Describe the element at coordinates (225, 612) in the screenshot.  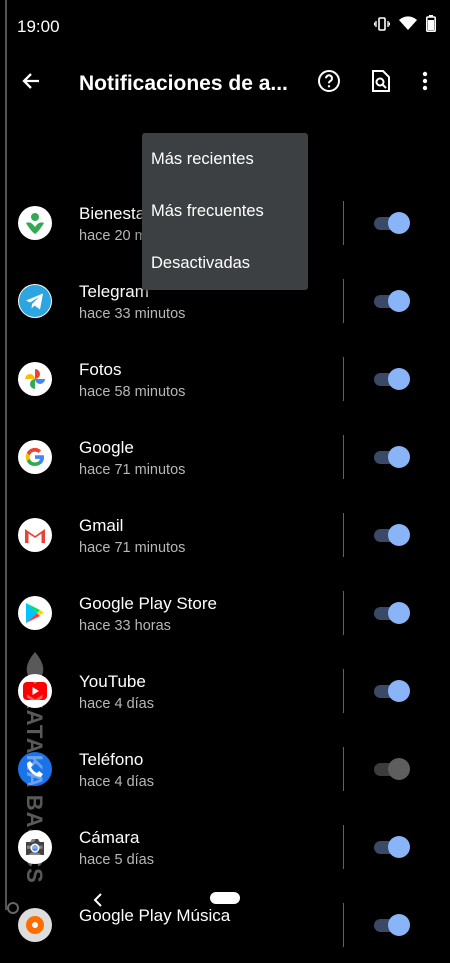
I see `list-item: Google Play Store hace 33 horas` at that location.